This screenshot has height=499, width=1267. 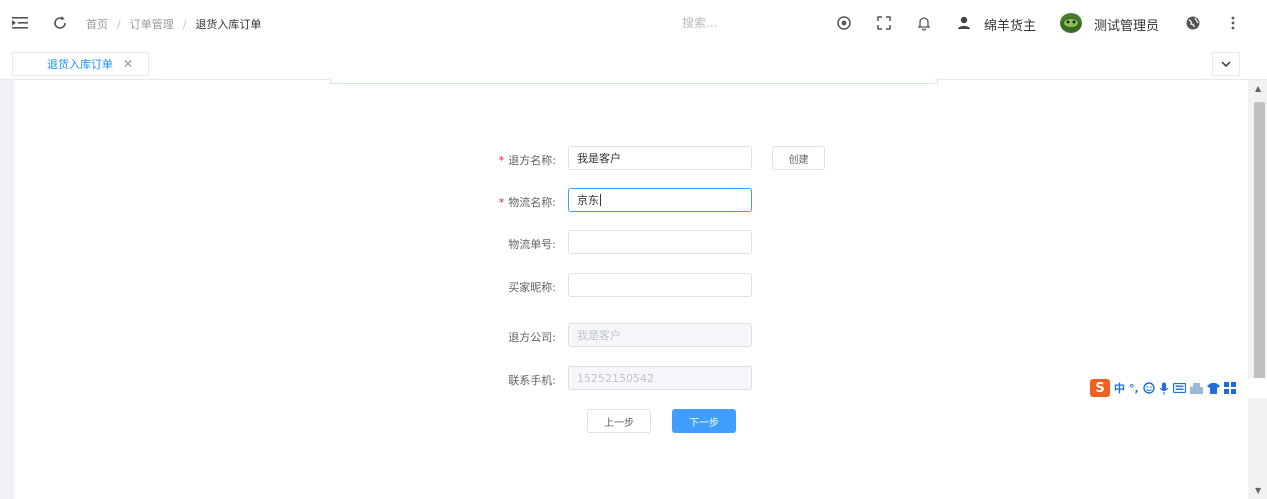 I want to click on close-icon: ✕, so click(x=128, y=64).